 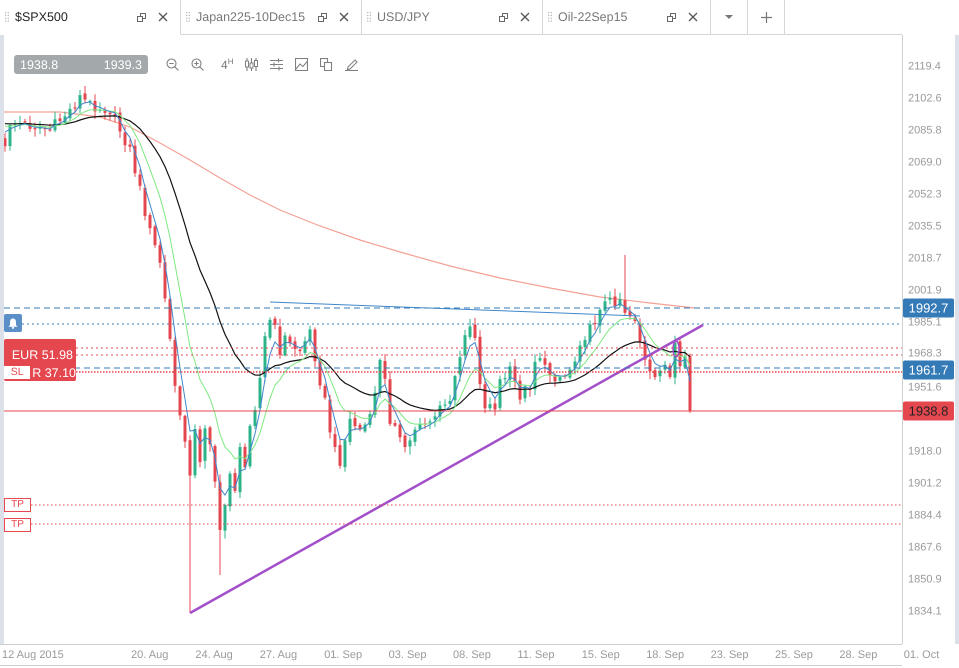 What do you see at coordinates (472, 655) in the screenshot?
I see `date-tick-label: 08. Sep` at bounding box center [472, 655].